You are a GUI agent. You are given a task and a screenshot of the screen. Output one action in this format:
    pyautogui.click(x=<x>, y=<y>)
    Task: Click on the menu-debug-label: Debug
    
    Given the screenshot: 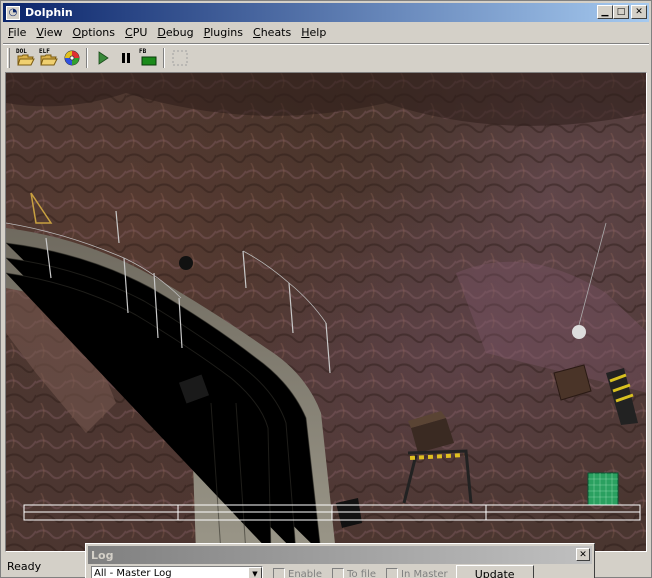 What is the action you would take?
    pyautogui.click(x=175, y=32)
    